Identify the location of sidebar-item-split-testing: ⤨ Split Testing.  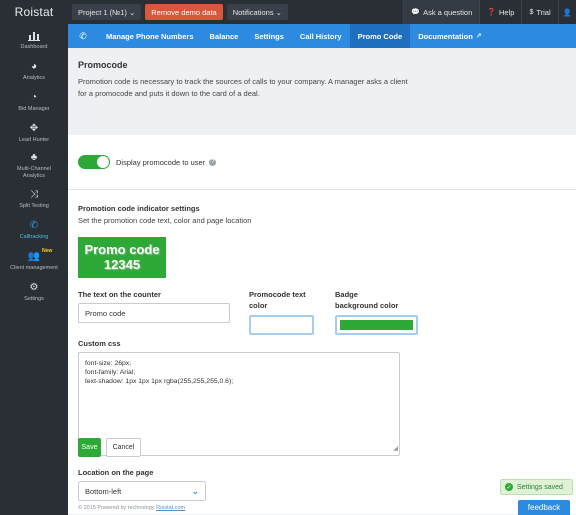
(34, 198).